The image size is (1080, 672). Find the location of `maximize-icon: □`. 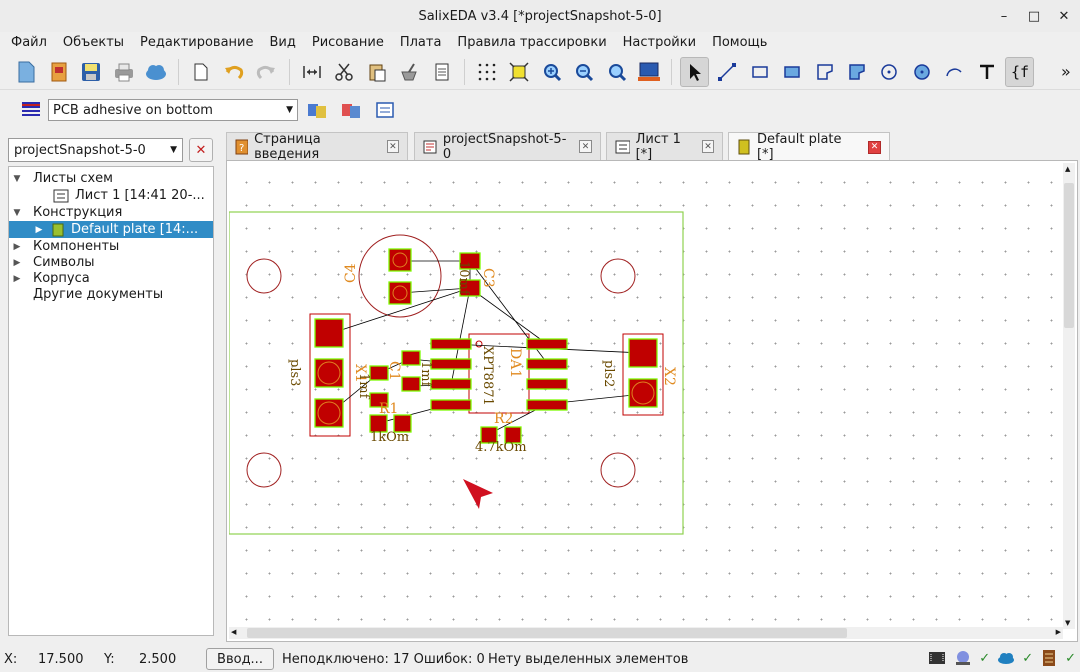

maximize-icon: □ is located at coordinates (1034, 16).